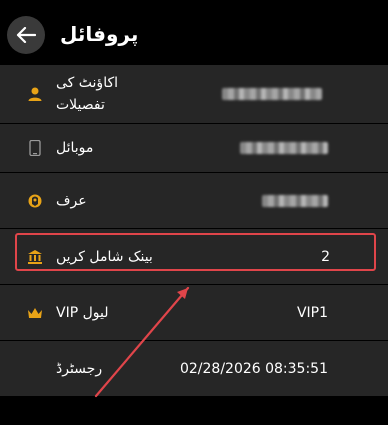 The image size is (388, 425). What do you see at coordinates (71, 200) in the screenshot?
I see `nickname-label: عرف` at bounding box center [71, 200].